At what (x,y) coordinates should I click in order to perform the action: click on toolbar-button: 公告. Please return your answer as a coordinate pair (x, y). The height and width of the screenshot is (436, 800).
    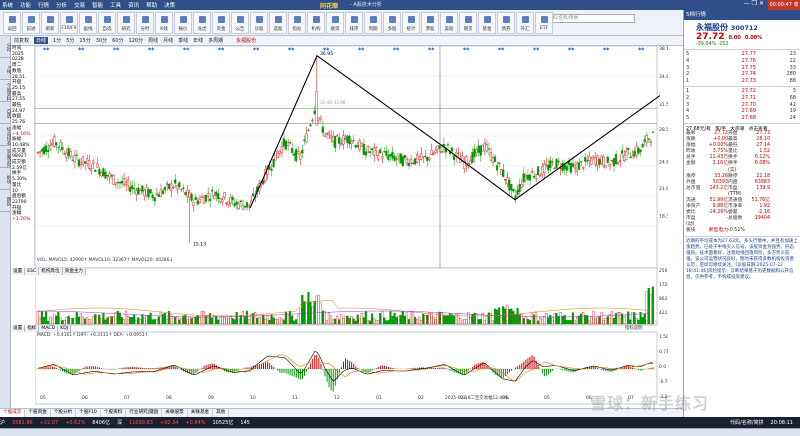
    Looking at the image, I should click on (240, 23).